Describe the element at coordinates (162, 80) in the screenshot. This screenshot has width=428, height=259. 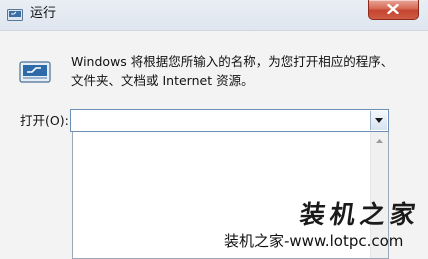
I see `description-line-2: 文件夹、文档或 Internet 资源。` at that location.